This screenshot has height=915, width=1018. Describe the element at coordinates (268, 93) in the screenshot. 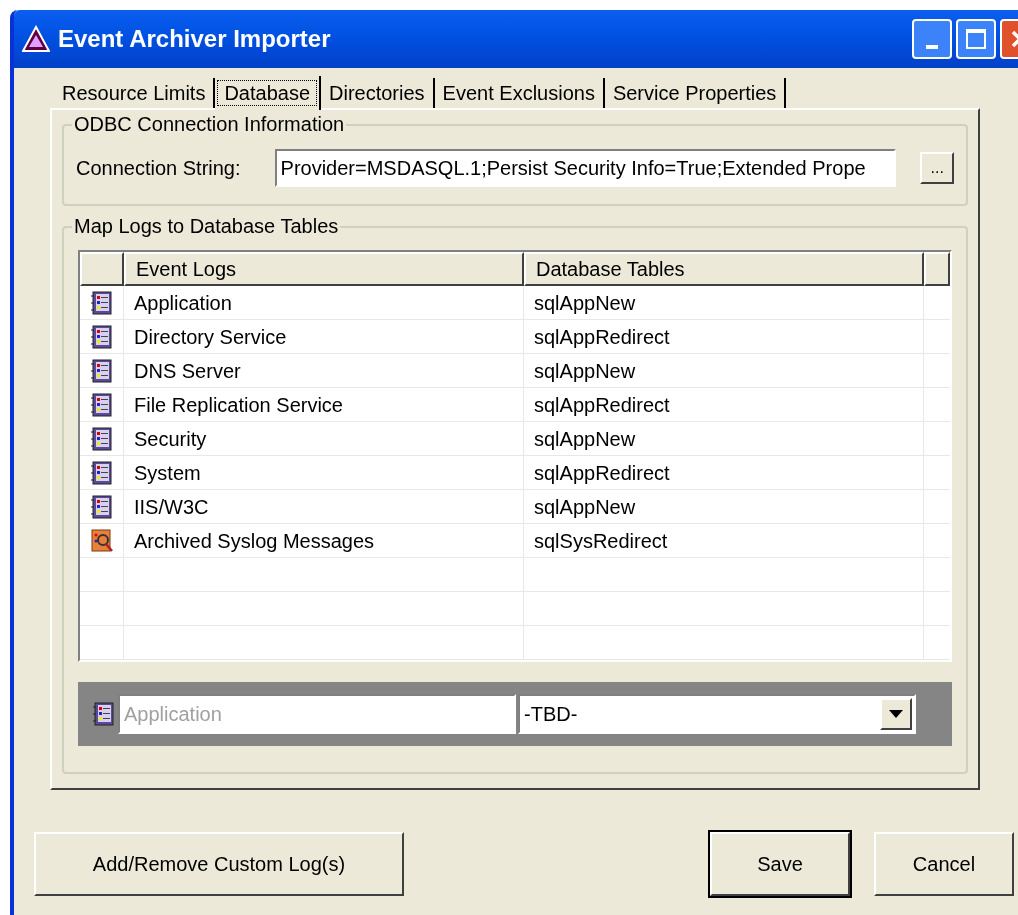

I see `tab: Database` at that location.